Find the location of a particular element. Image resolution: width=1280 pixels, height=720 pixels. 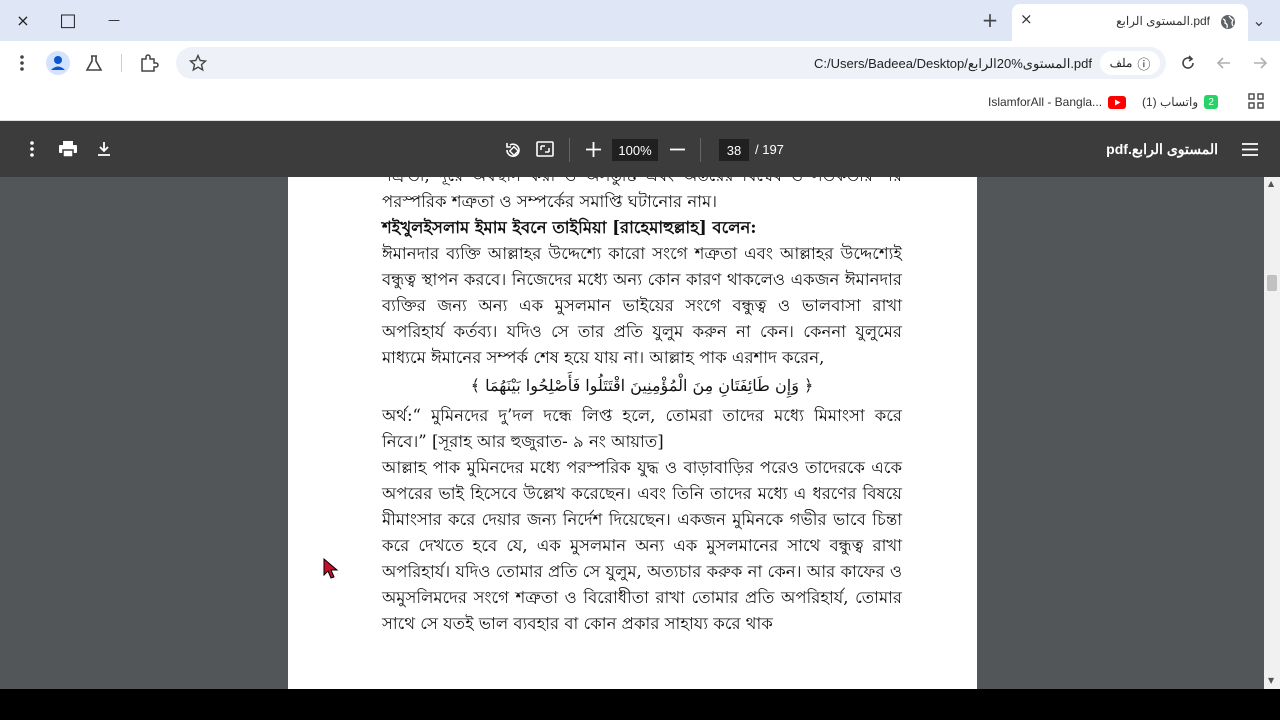

download-icon is located at coordinates (104, 149).